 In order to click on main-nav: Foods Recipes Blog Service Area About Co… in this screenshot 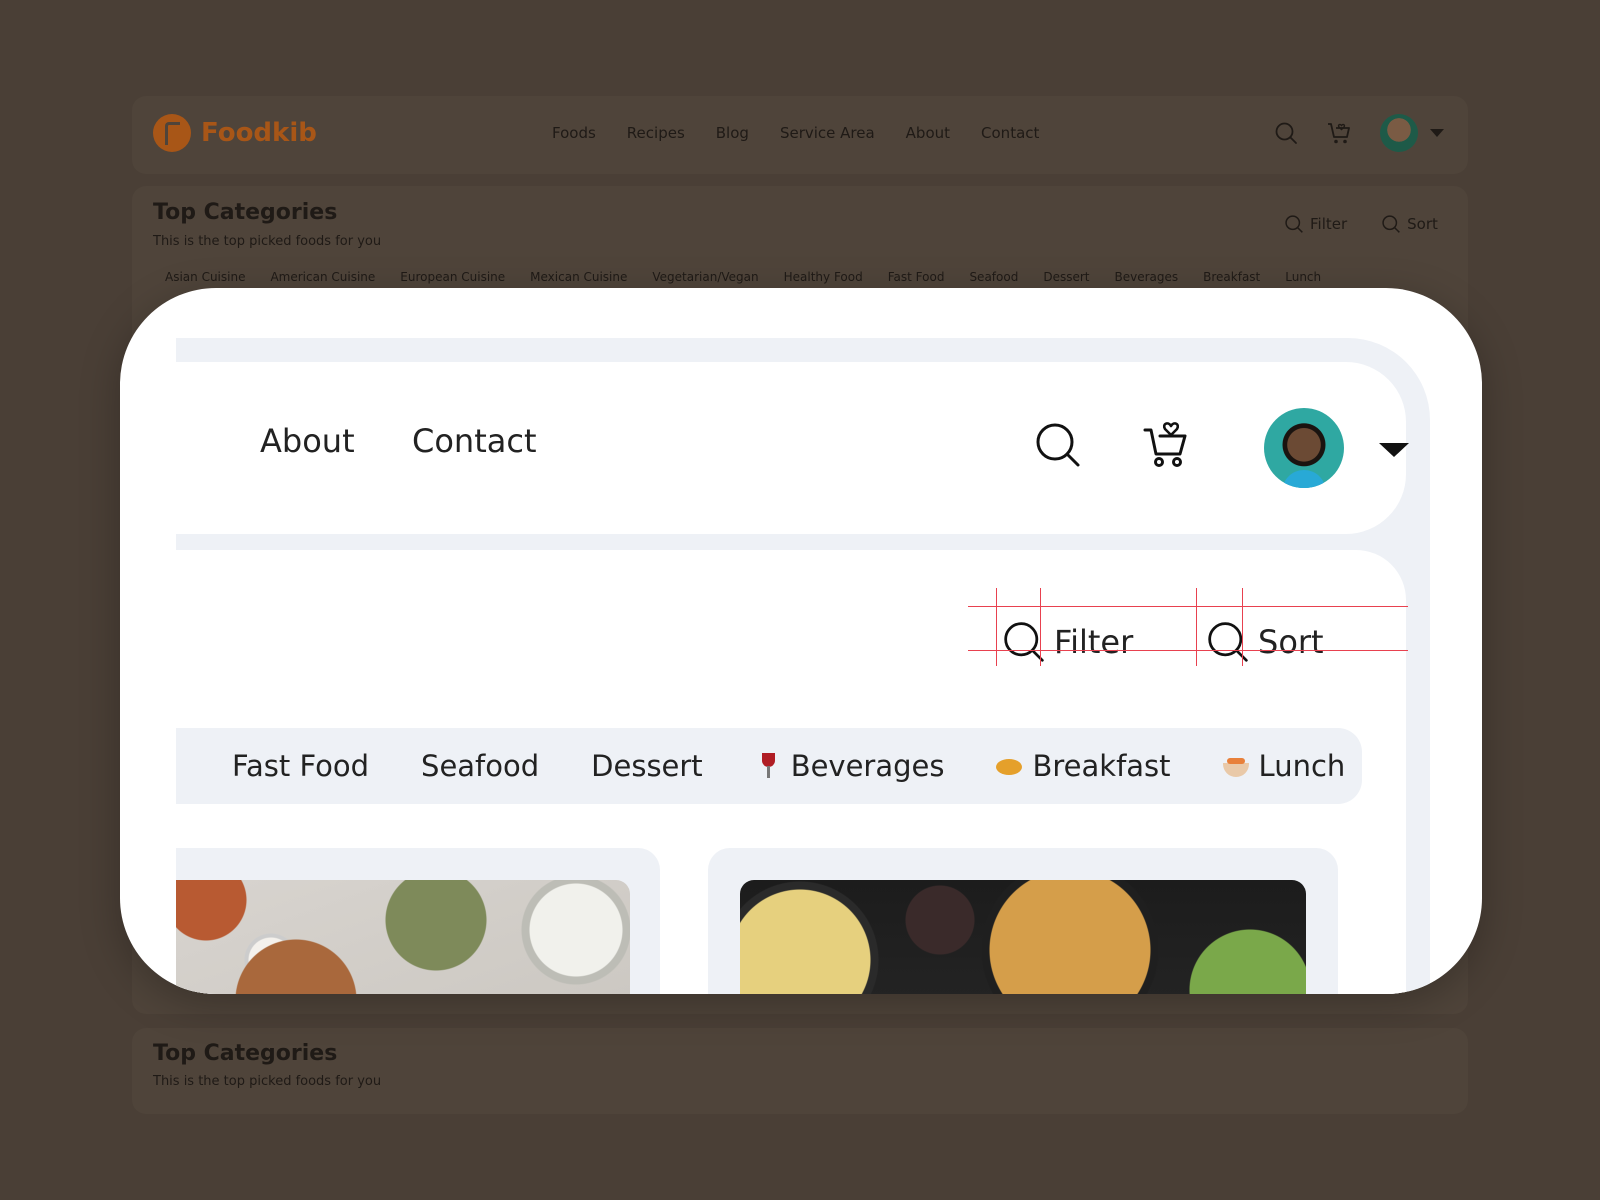, I will do `click(795, 133)`.